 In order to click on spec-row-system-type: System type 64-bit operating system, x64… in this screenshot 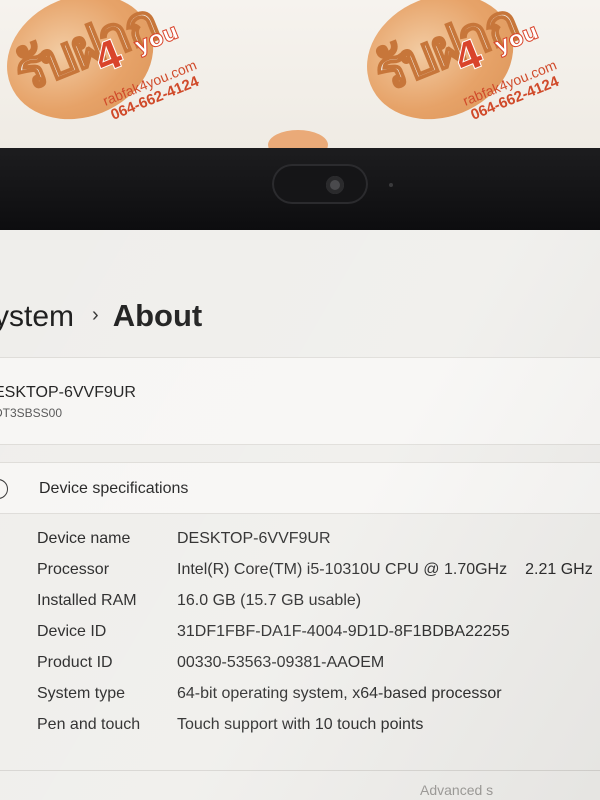, I will do `click(300, 700)`.